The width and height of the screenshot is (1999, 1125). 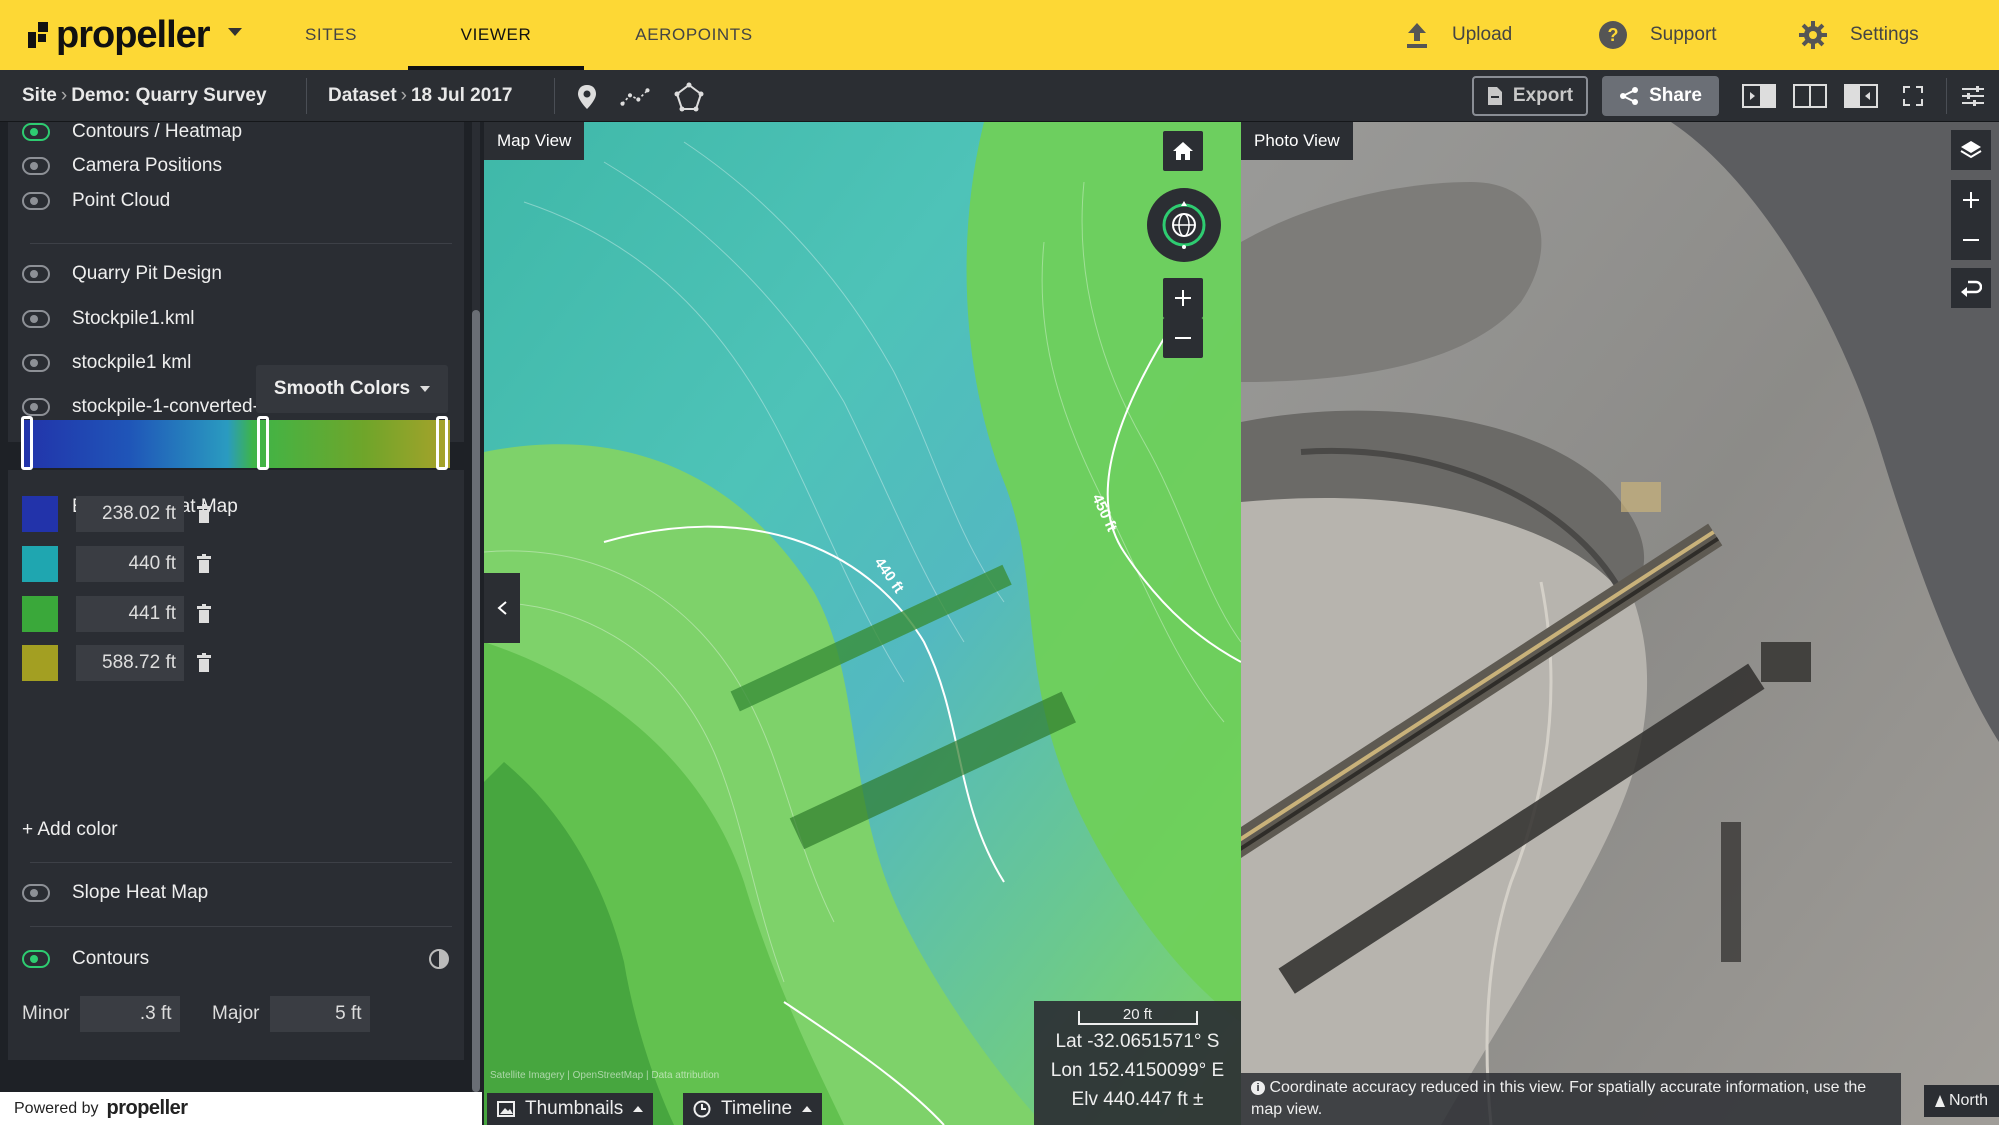 I want to click on zoom-out-button, so click(x=1183, y=338).